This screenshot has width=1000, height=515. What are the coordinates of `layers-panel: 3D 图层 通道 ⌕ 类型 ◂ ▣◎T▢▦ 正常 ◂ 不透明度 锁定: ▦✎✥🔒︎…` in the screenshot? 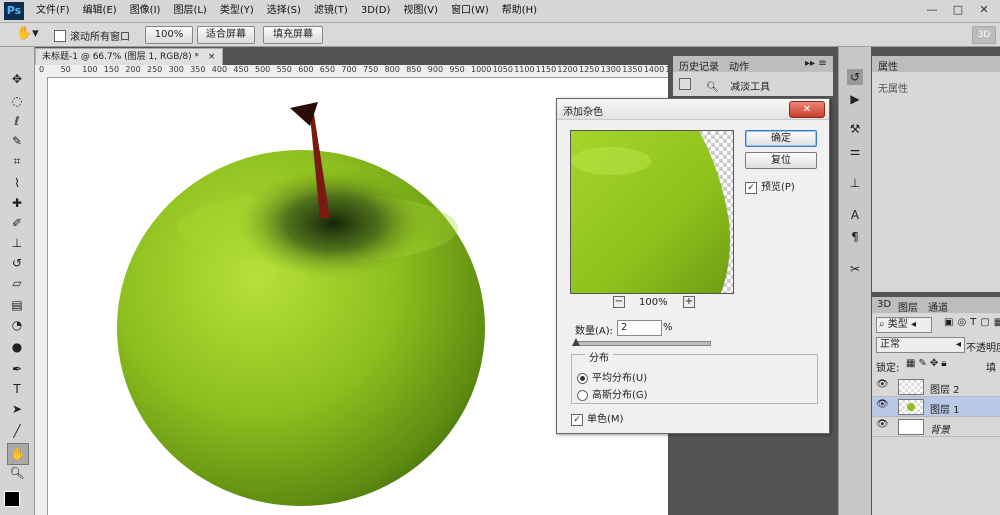 It's located at (936, 406).